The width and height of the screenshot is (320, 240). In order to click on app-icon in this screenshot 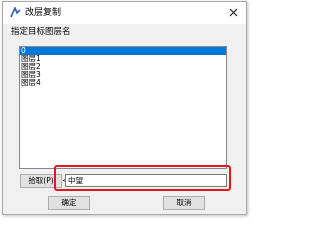, I will do `click(15, 12)`.